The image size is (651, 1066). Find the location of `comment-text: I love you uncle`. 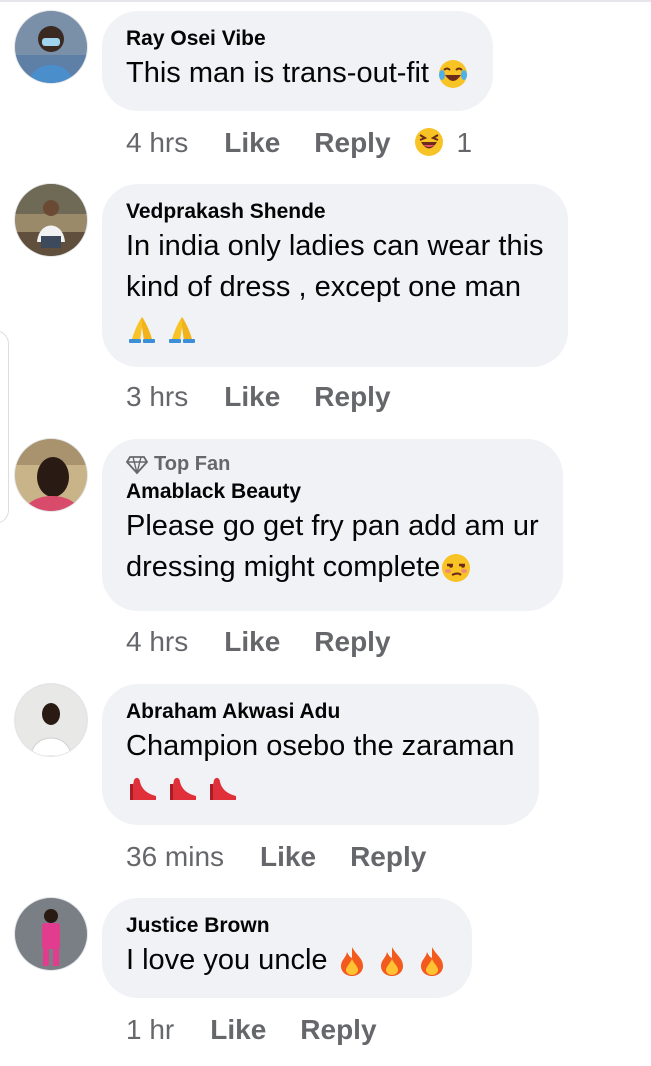

comment-text: I love you uncle is located at coordinates (287, 960).